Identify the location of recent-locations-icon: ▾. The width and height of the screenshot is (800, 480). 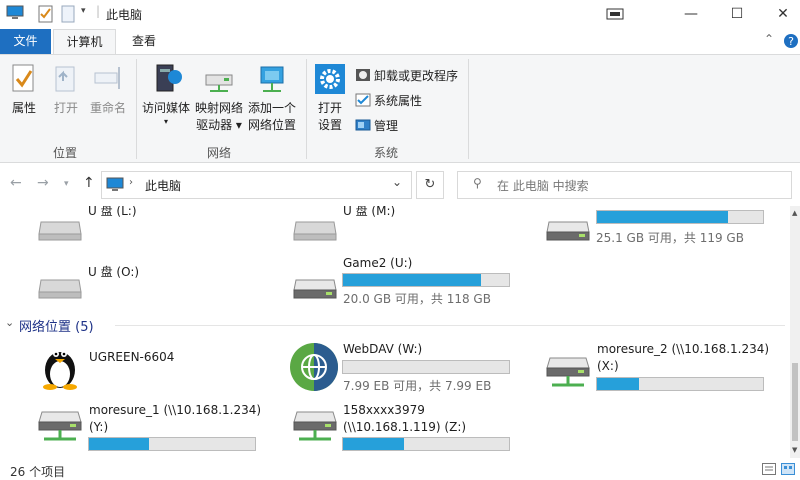
(66, 184).